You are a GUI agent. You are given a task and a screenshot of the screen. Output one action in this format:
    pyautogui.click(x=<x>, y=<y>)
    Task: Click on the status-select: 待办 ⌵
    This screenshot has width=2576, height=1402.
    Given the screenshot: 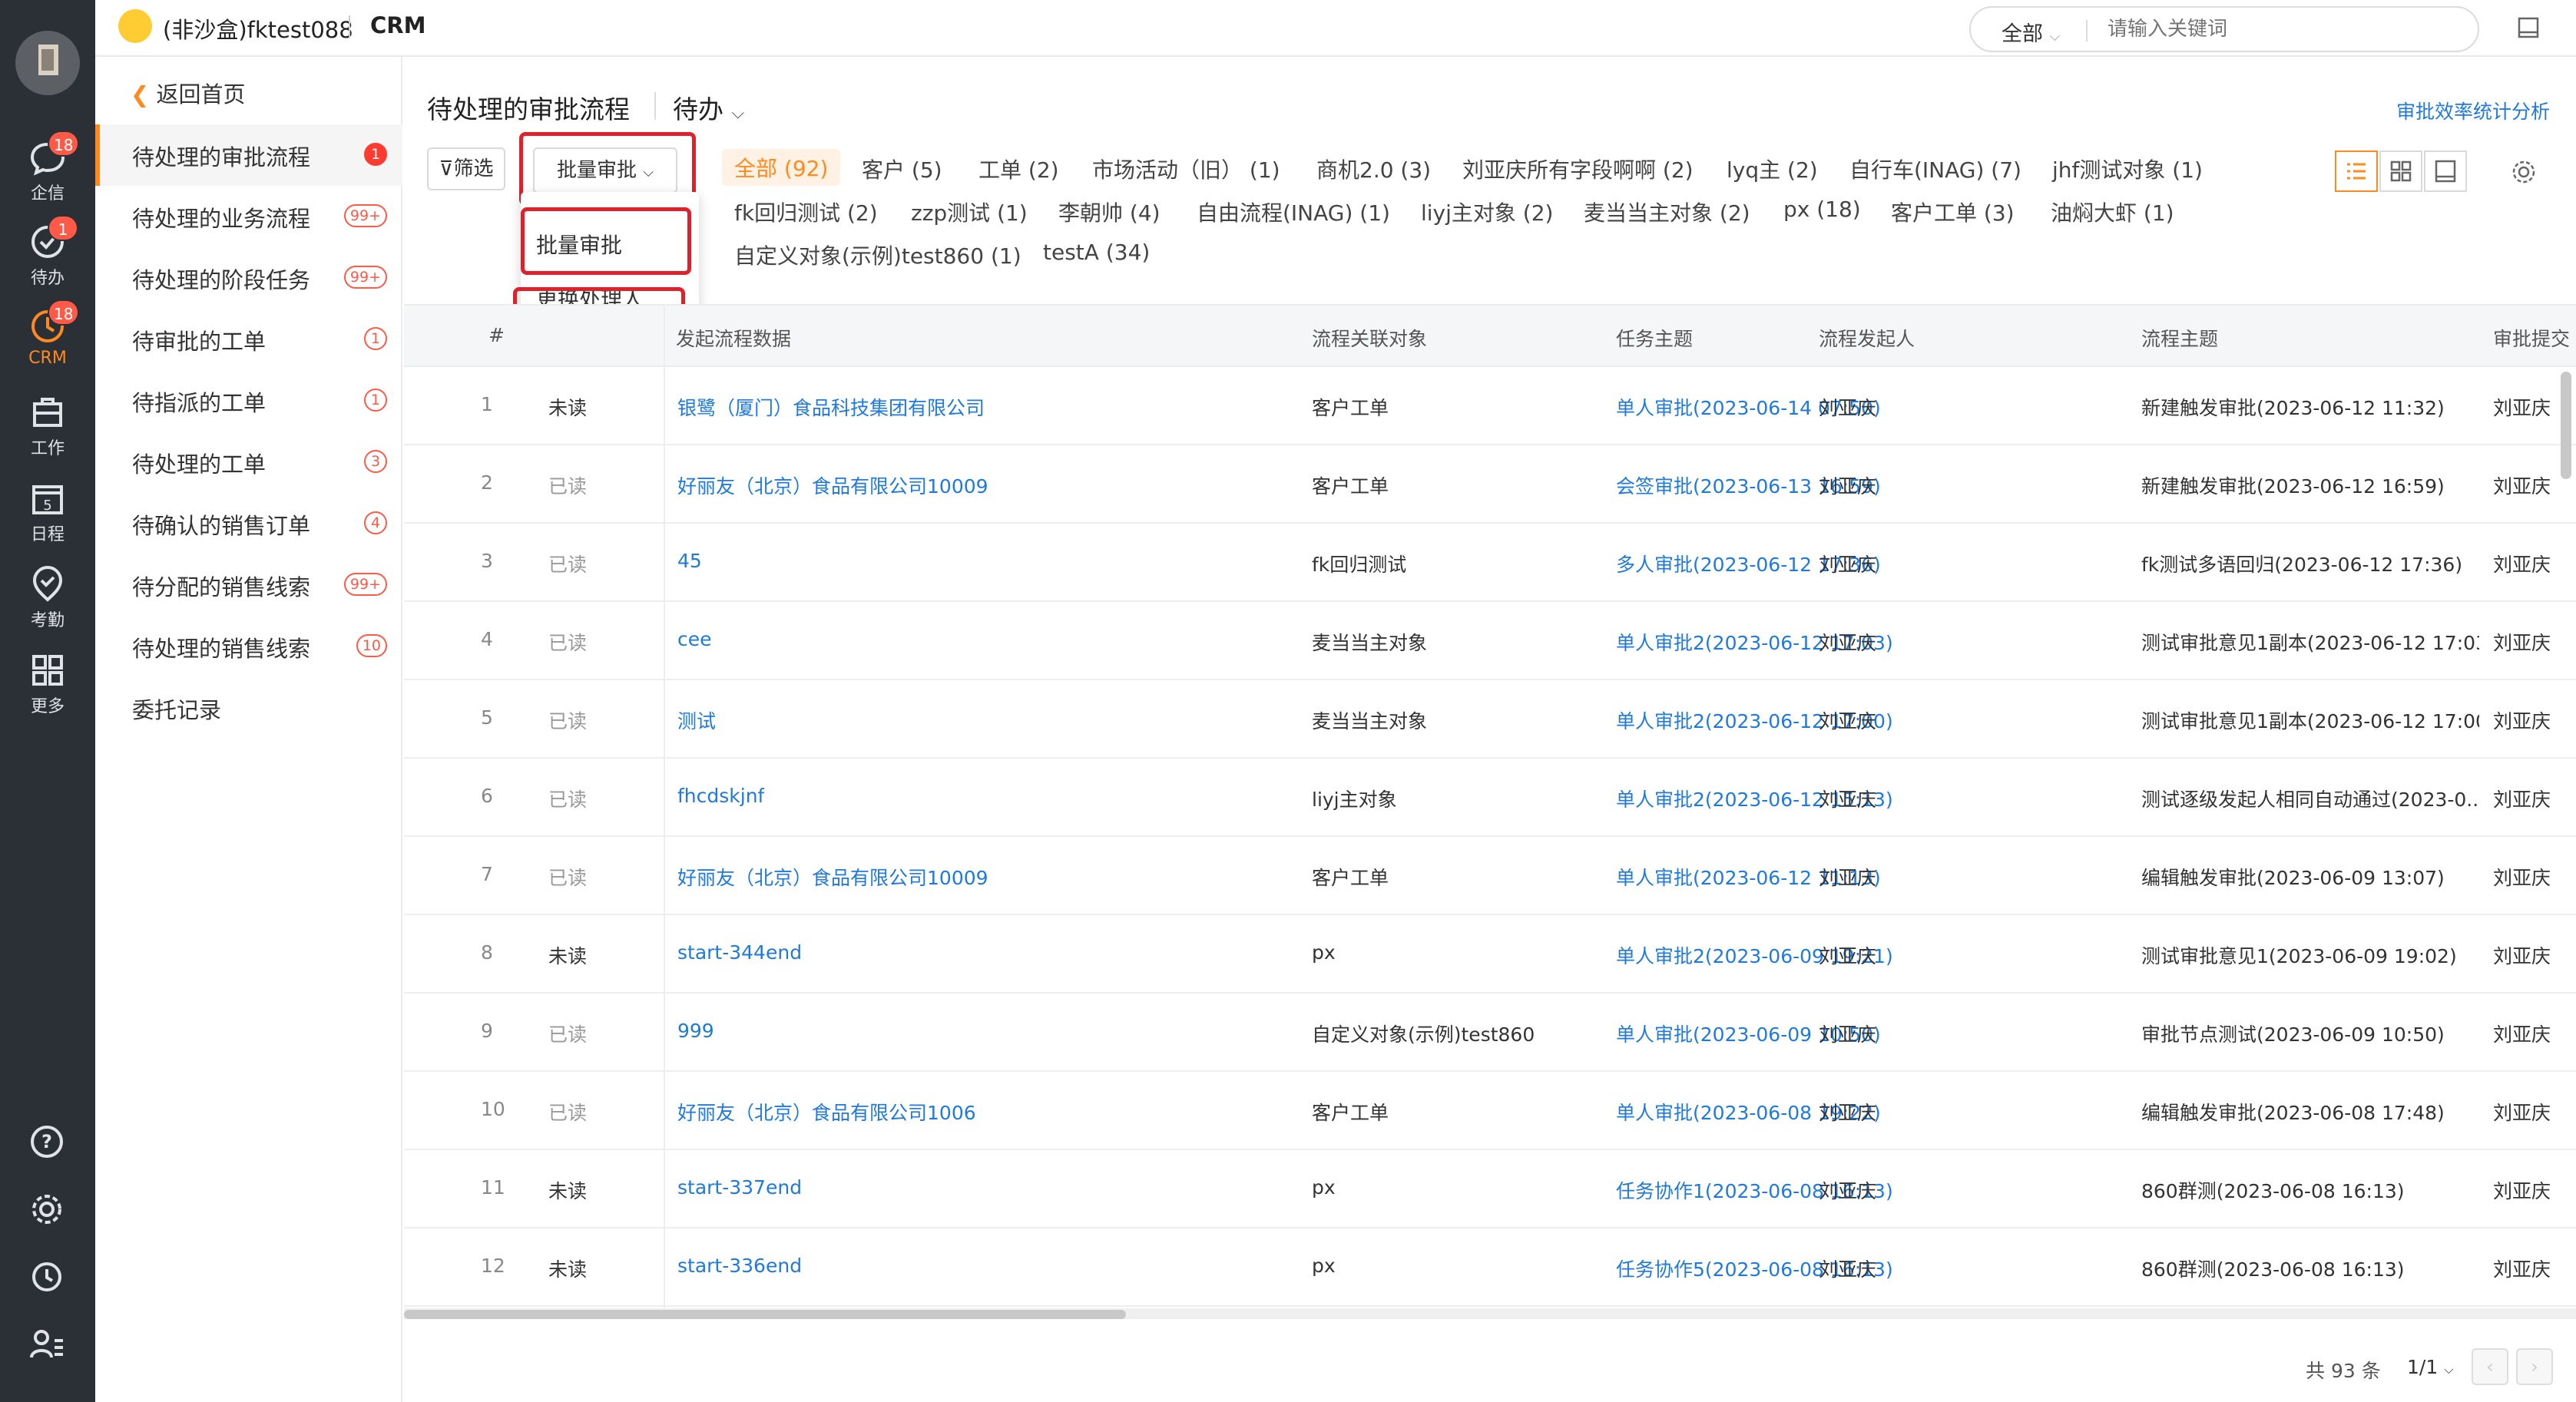 What is the action you would take?
    pyautogui.click(x=708, y=107)
    